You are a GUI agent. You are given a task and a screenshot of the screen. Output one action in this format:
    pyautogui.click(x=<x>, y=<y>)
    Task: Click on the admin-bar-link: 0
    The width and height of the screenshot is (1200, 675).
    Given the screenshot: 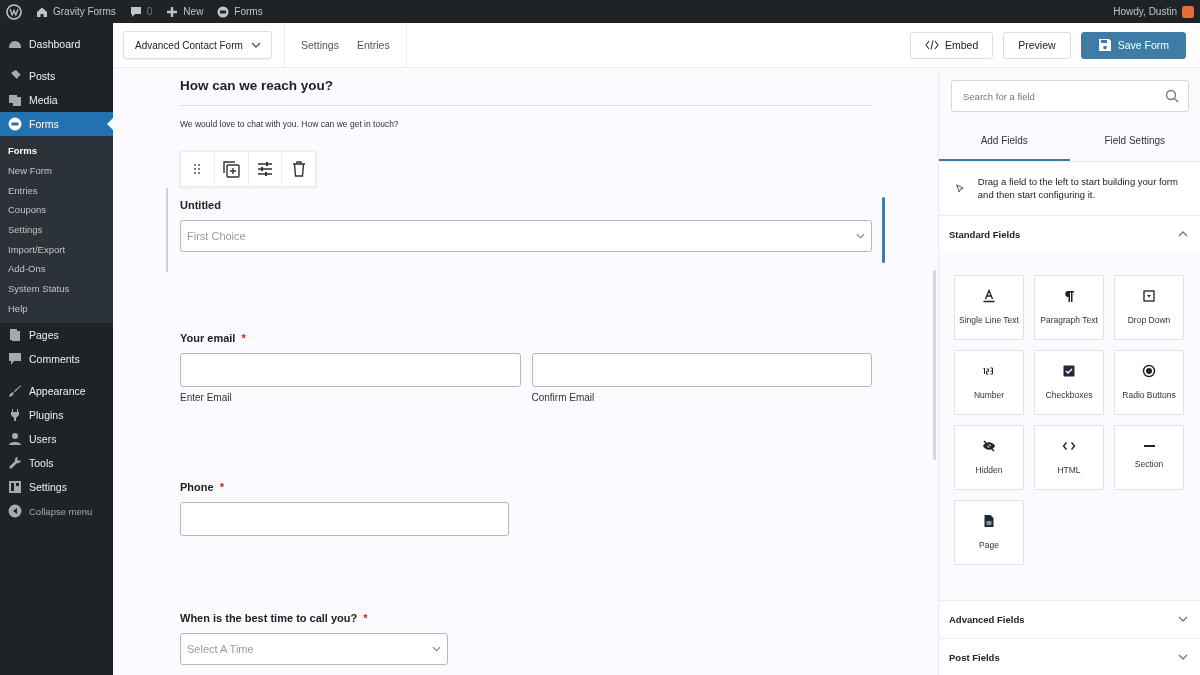 What is the action you would take?
    pyautogui.click(x=141, y=11)
    